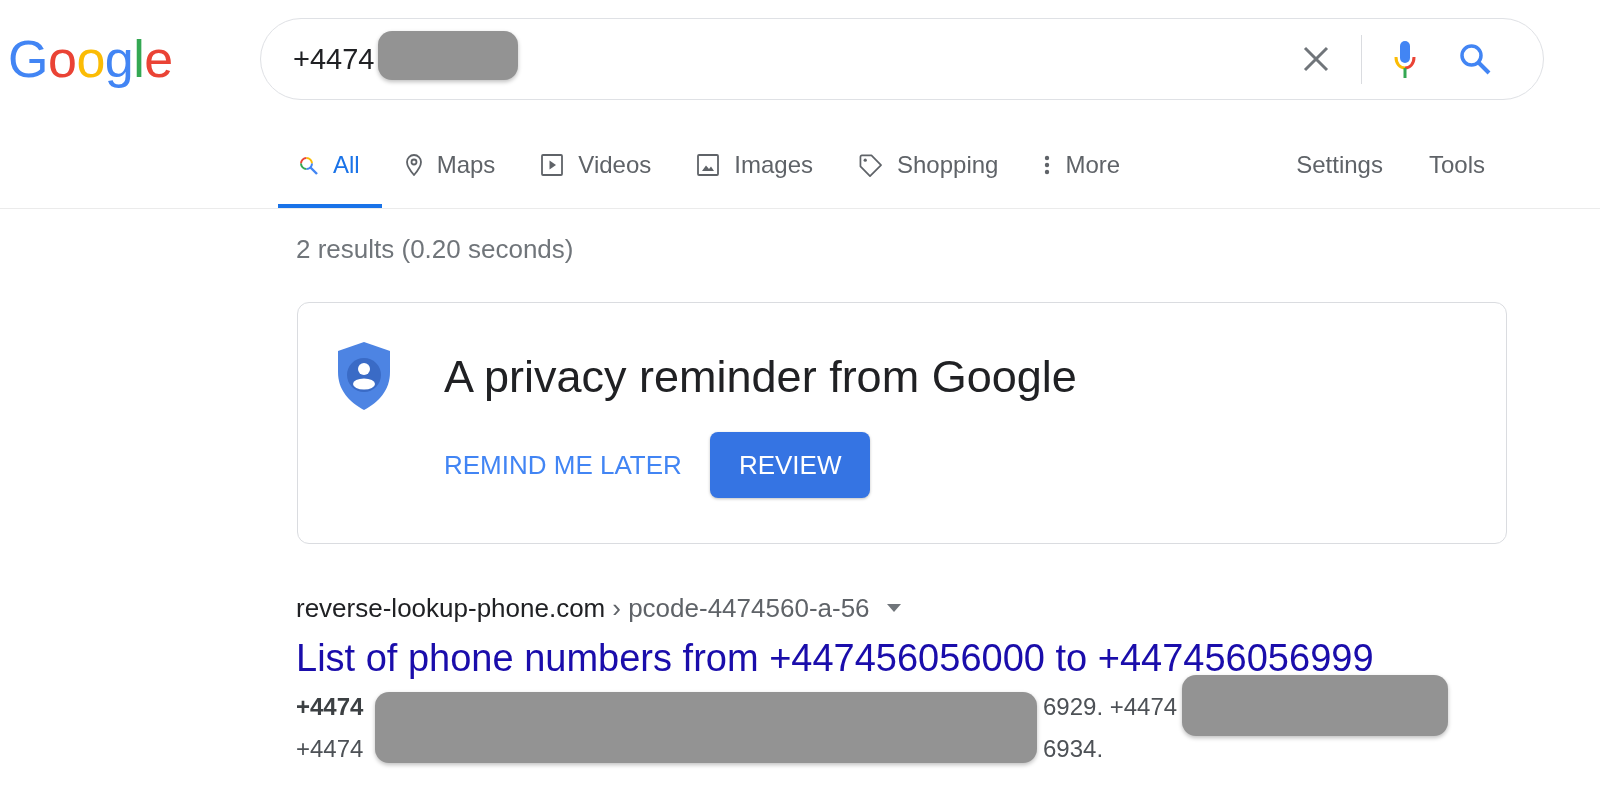 The image size is (1600, 801). What do you see at coordinates (597, 165) in the screenshot?
I see `tab: Videos` at bounding box center [597, 165].